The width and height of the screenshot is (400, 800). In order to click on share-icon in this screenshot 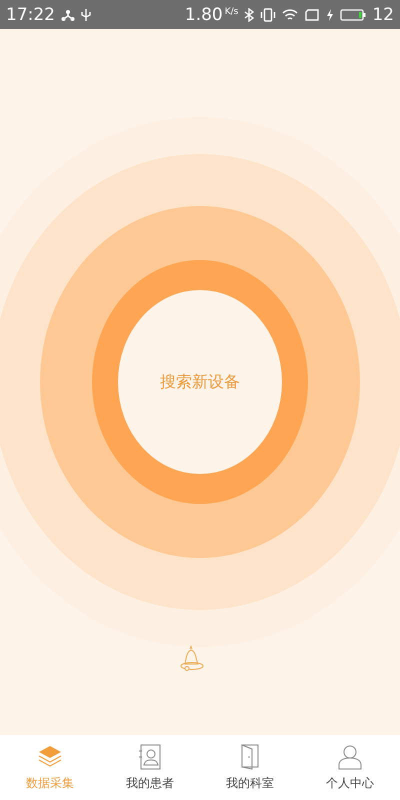, I will do `click(68, 15)`.